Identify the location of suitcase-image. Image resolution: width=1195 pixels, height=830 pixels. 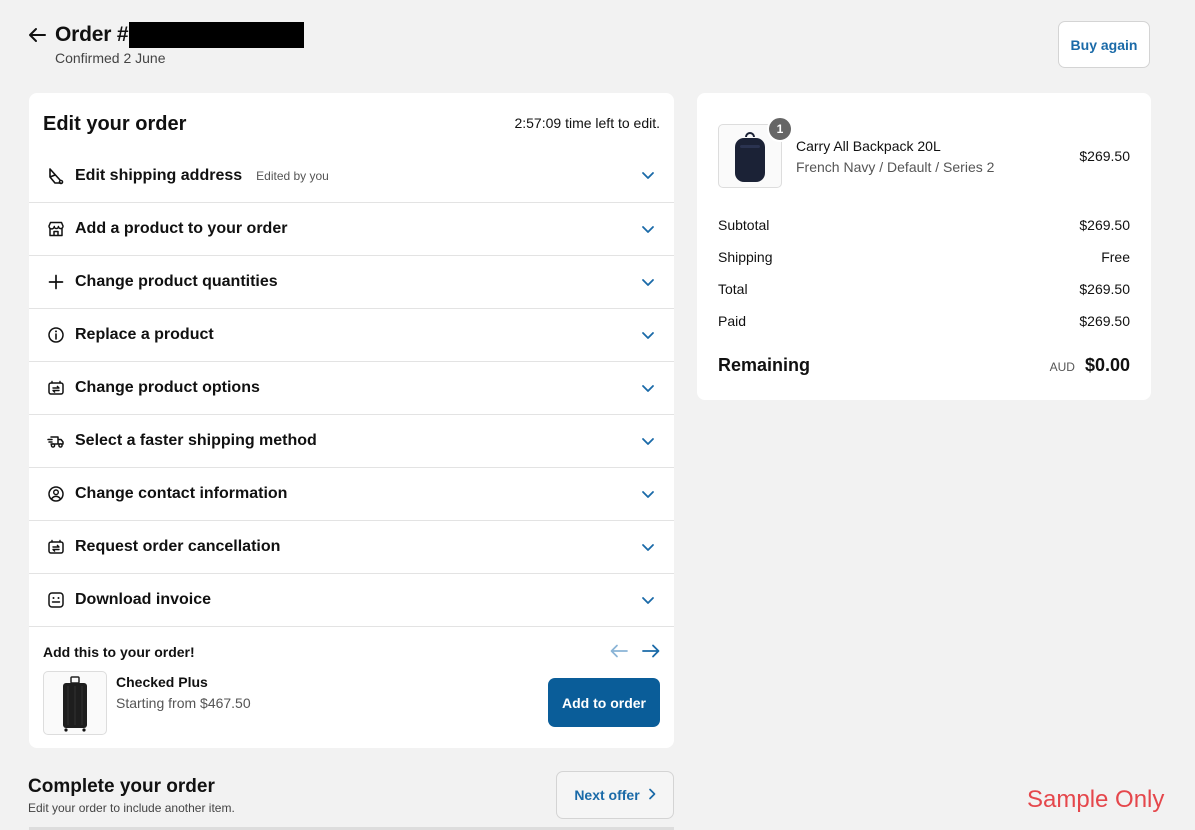
(75, 703).